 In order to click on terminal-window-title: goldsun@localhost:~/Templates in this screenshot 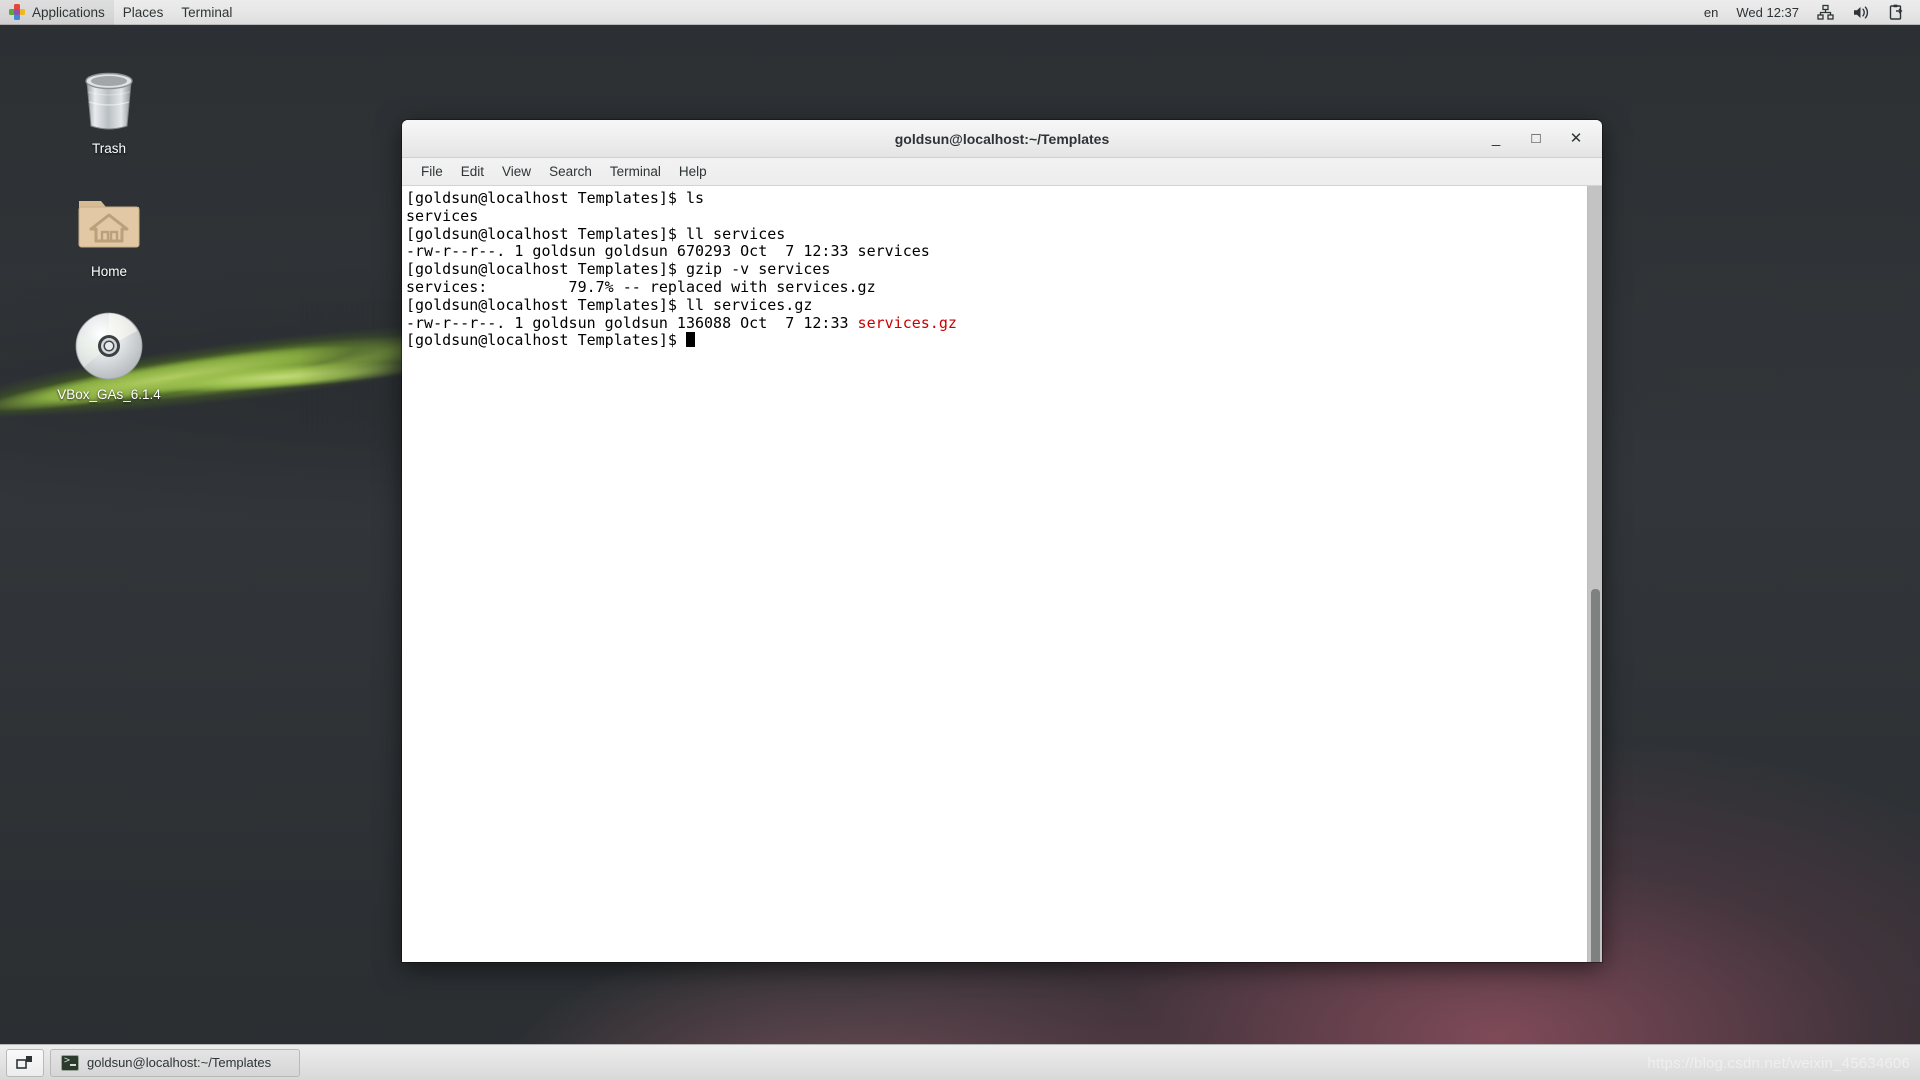, I will do `click(1002, 138)`.